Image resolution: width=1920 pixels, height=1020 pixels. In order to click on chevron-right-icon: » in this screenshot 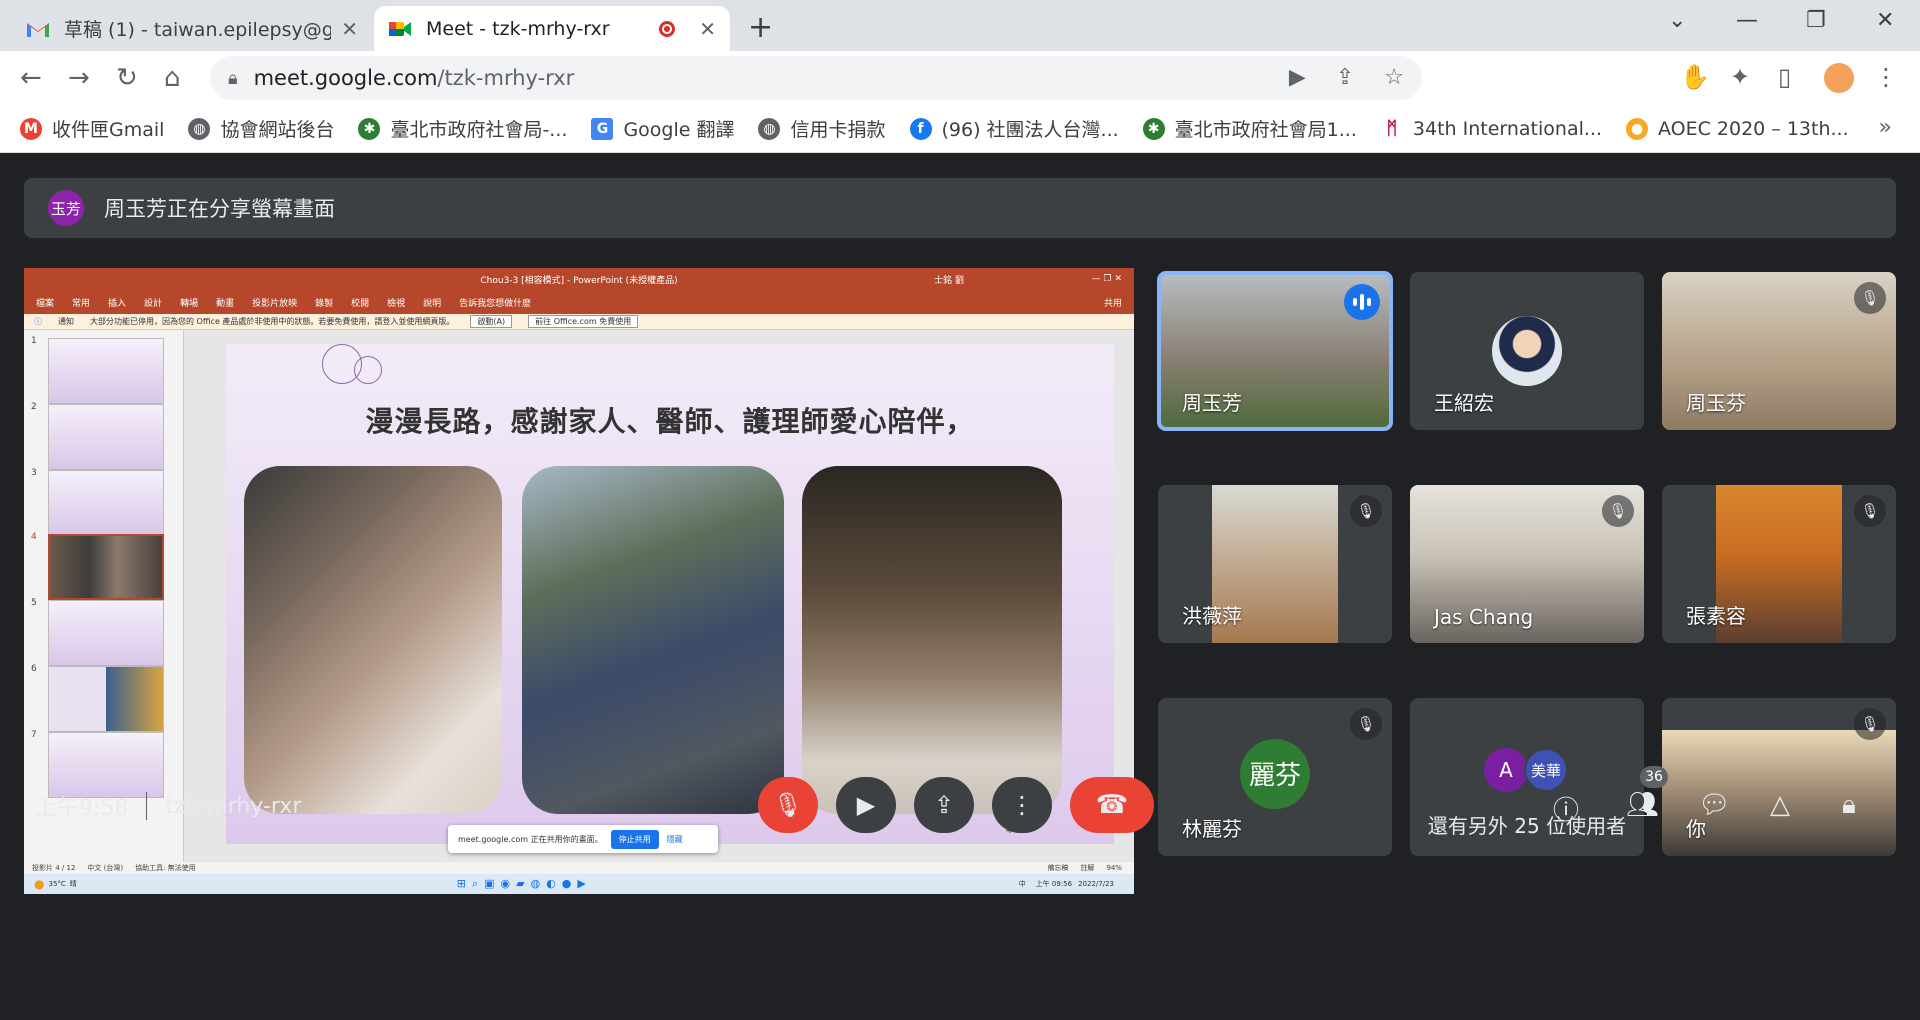, I will do `click(1885, 127)`.